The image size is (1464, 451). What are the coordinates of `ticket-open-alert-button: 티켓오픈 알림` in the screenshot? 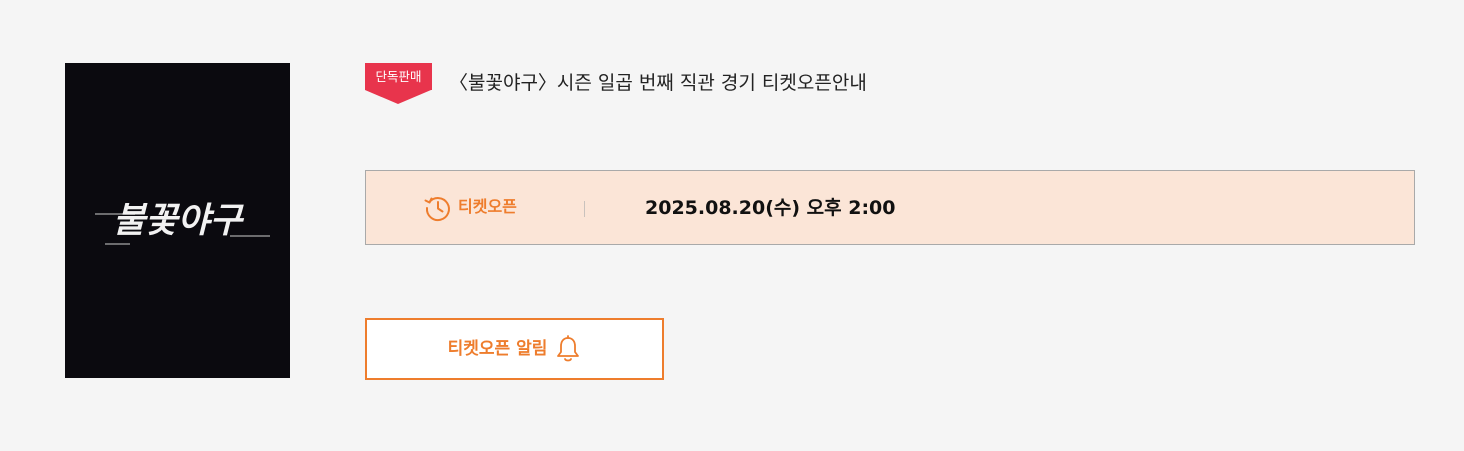 It's located at (514, 349).